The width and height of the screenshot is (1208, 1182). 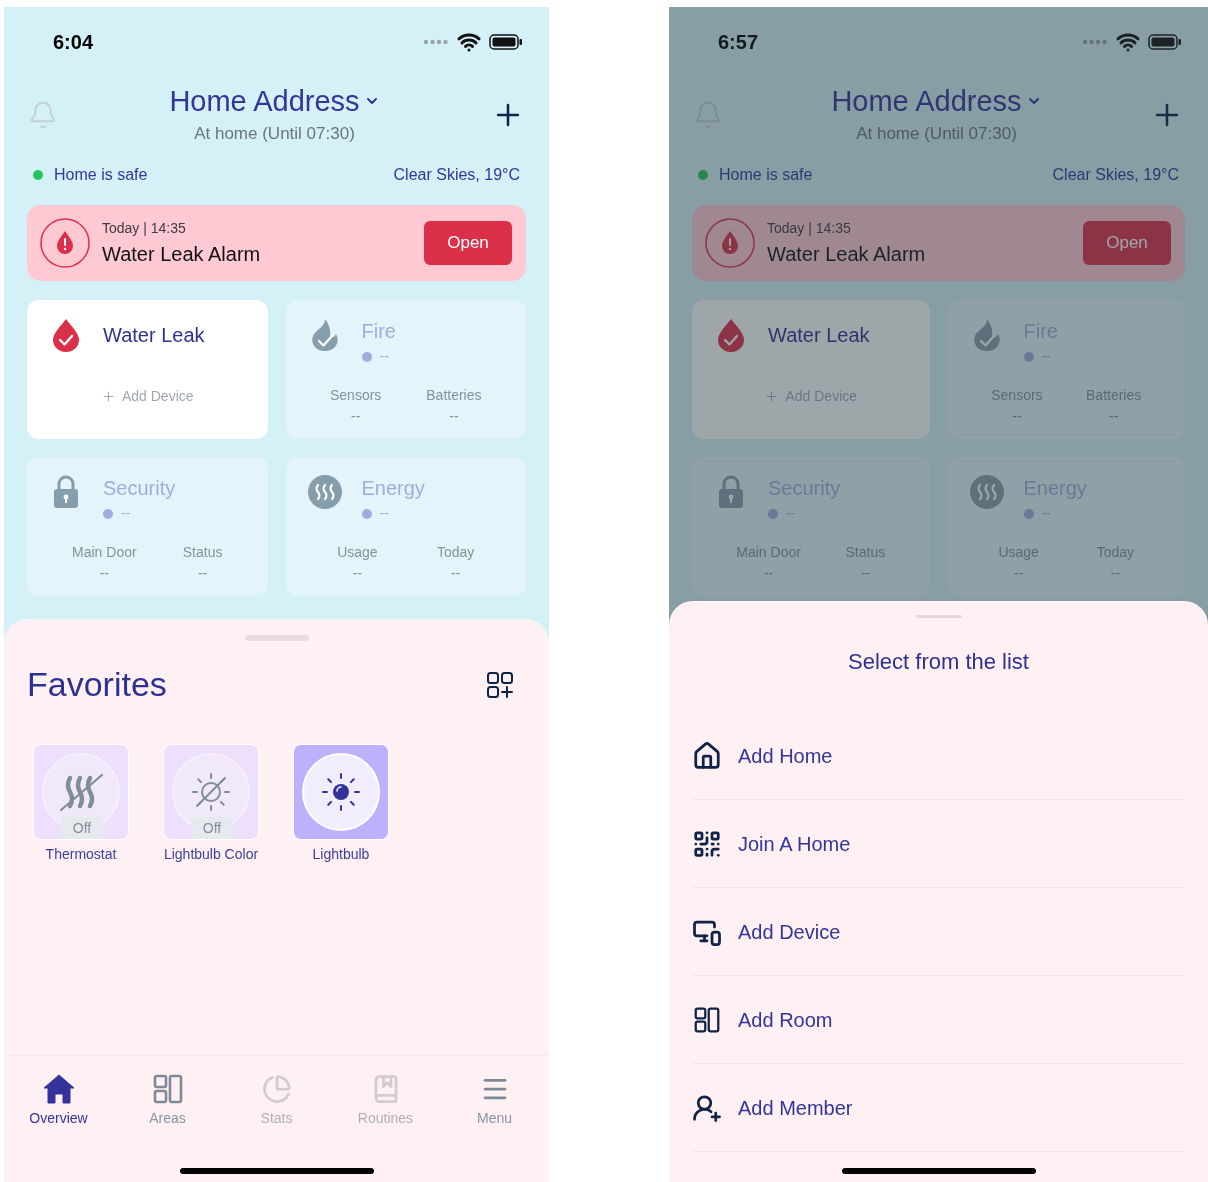 I want to click on tab-item: Areas, so click(x=167, y=1101).